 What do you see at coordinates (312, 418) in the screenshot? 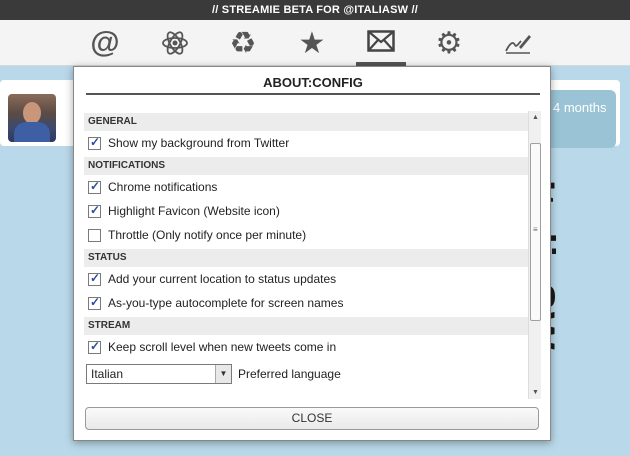
I see `close-button: CLOSE` at bounding box center [312, 418].